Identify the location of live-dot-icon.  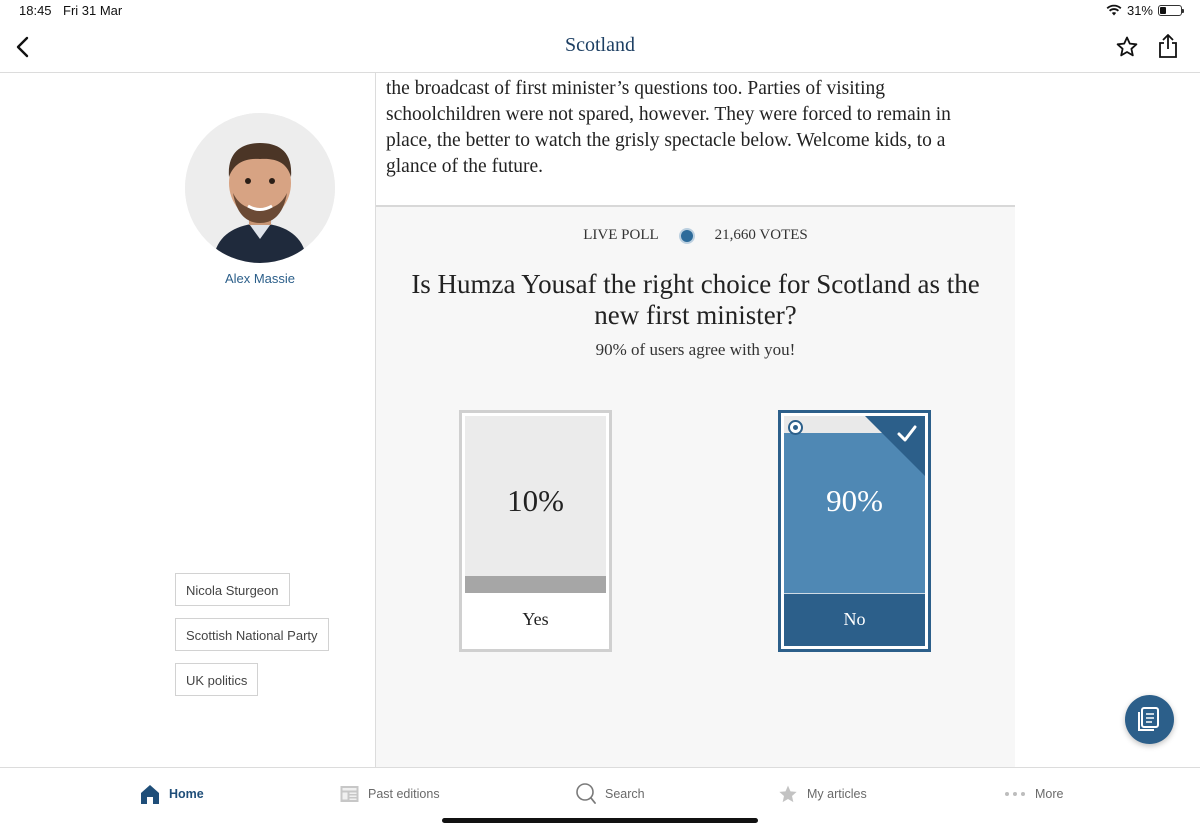
(686, 235).